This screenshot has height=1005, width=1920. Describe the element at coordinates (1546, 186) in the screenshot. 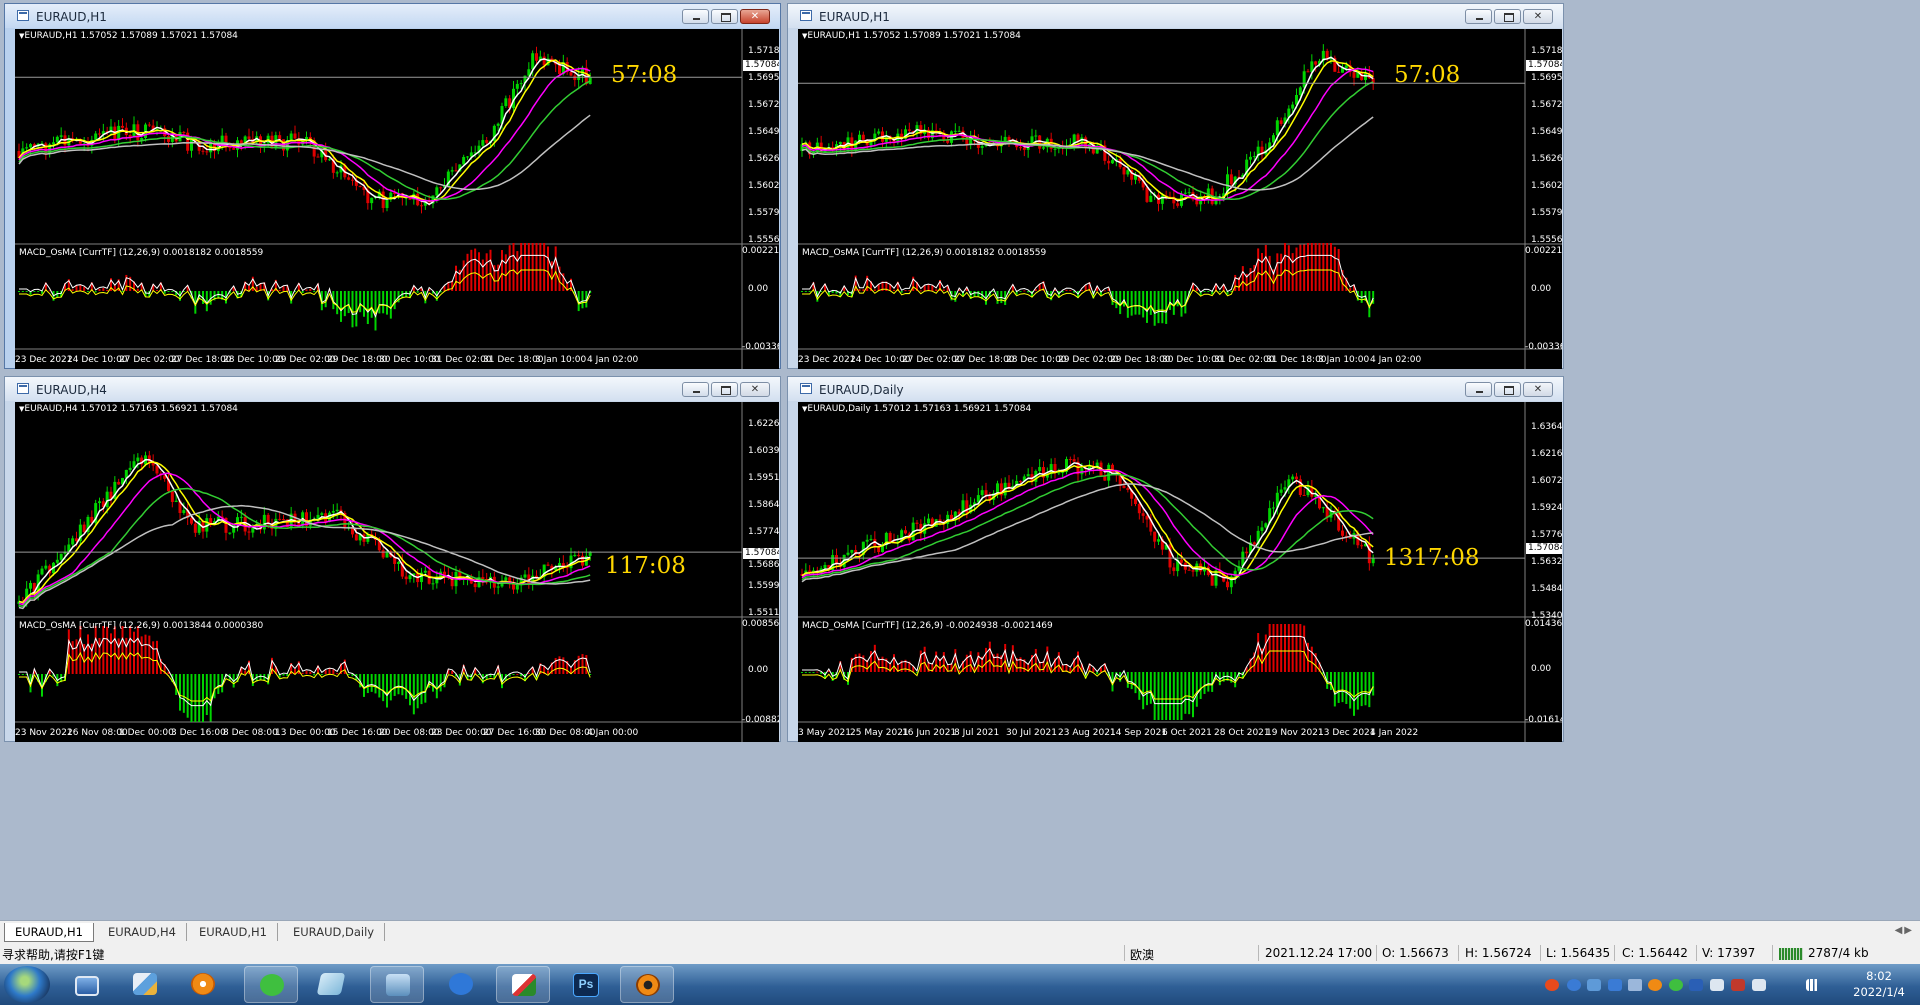

I see `price-axis-label: 1.56025` at that location.